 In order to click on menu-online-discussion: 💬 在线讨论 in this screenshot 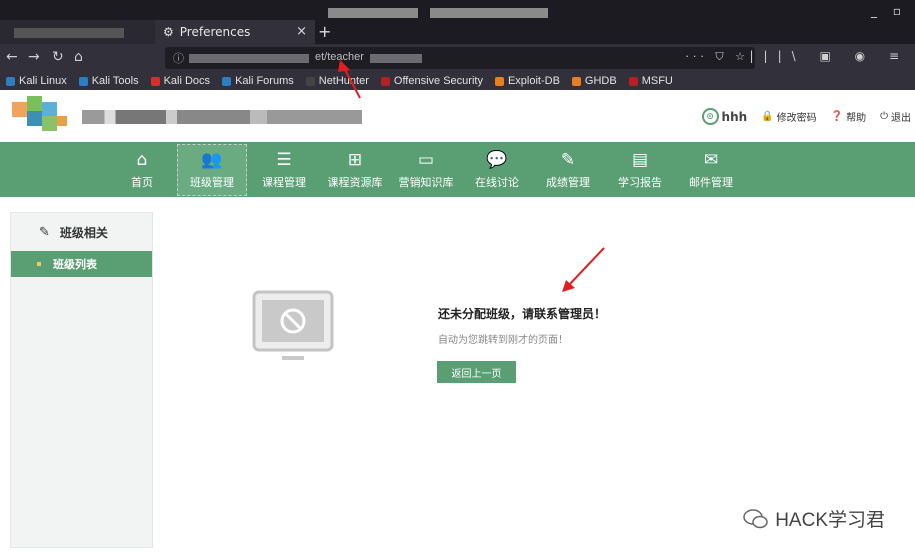, I will do `click(497, 170)`.